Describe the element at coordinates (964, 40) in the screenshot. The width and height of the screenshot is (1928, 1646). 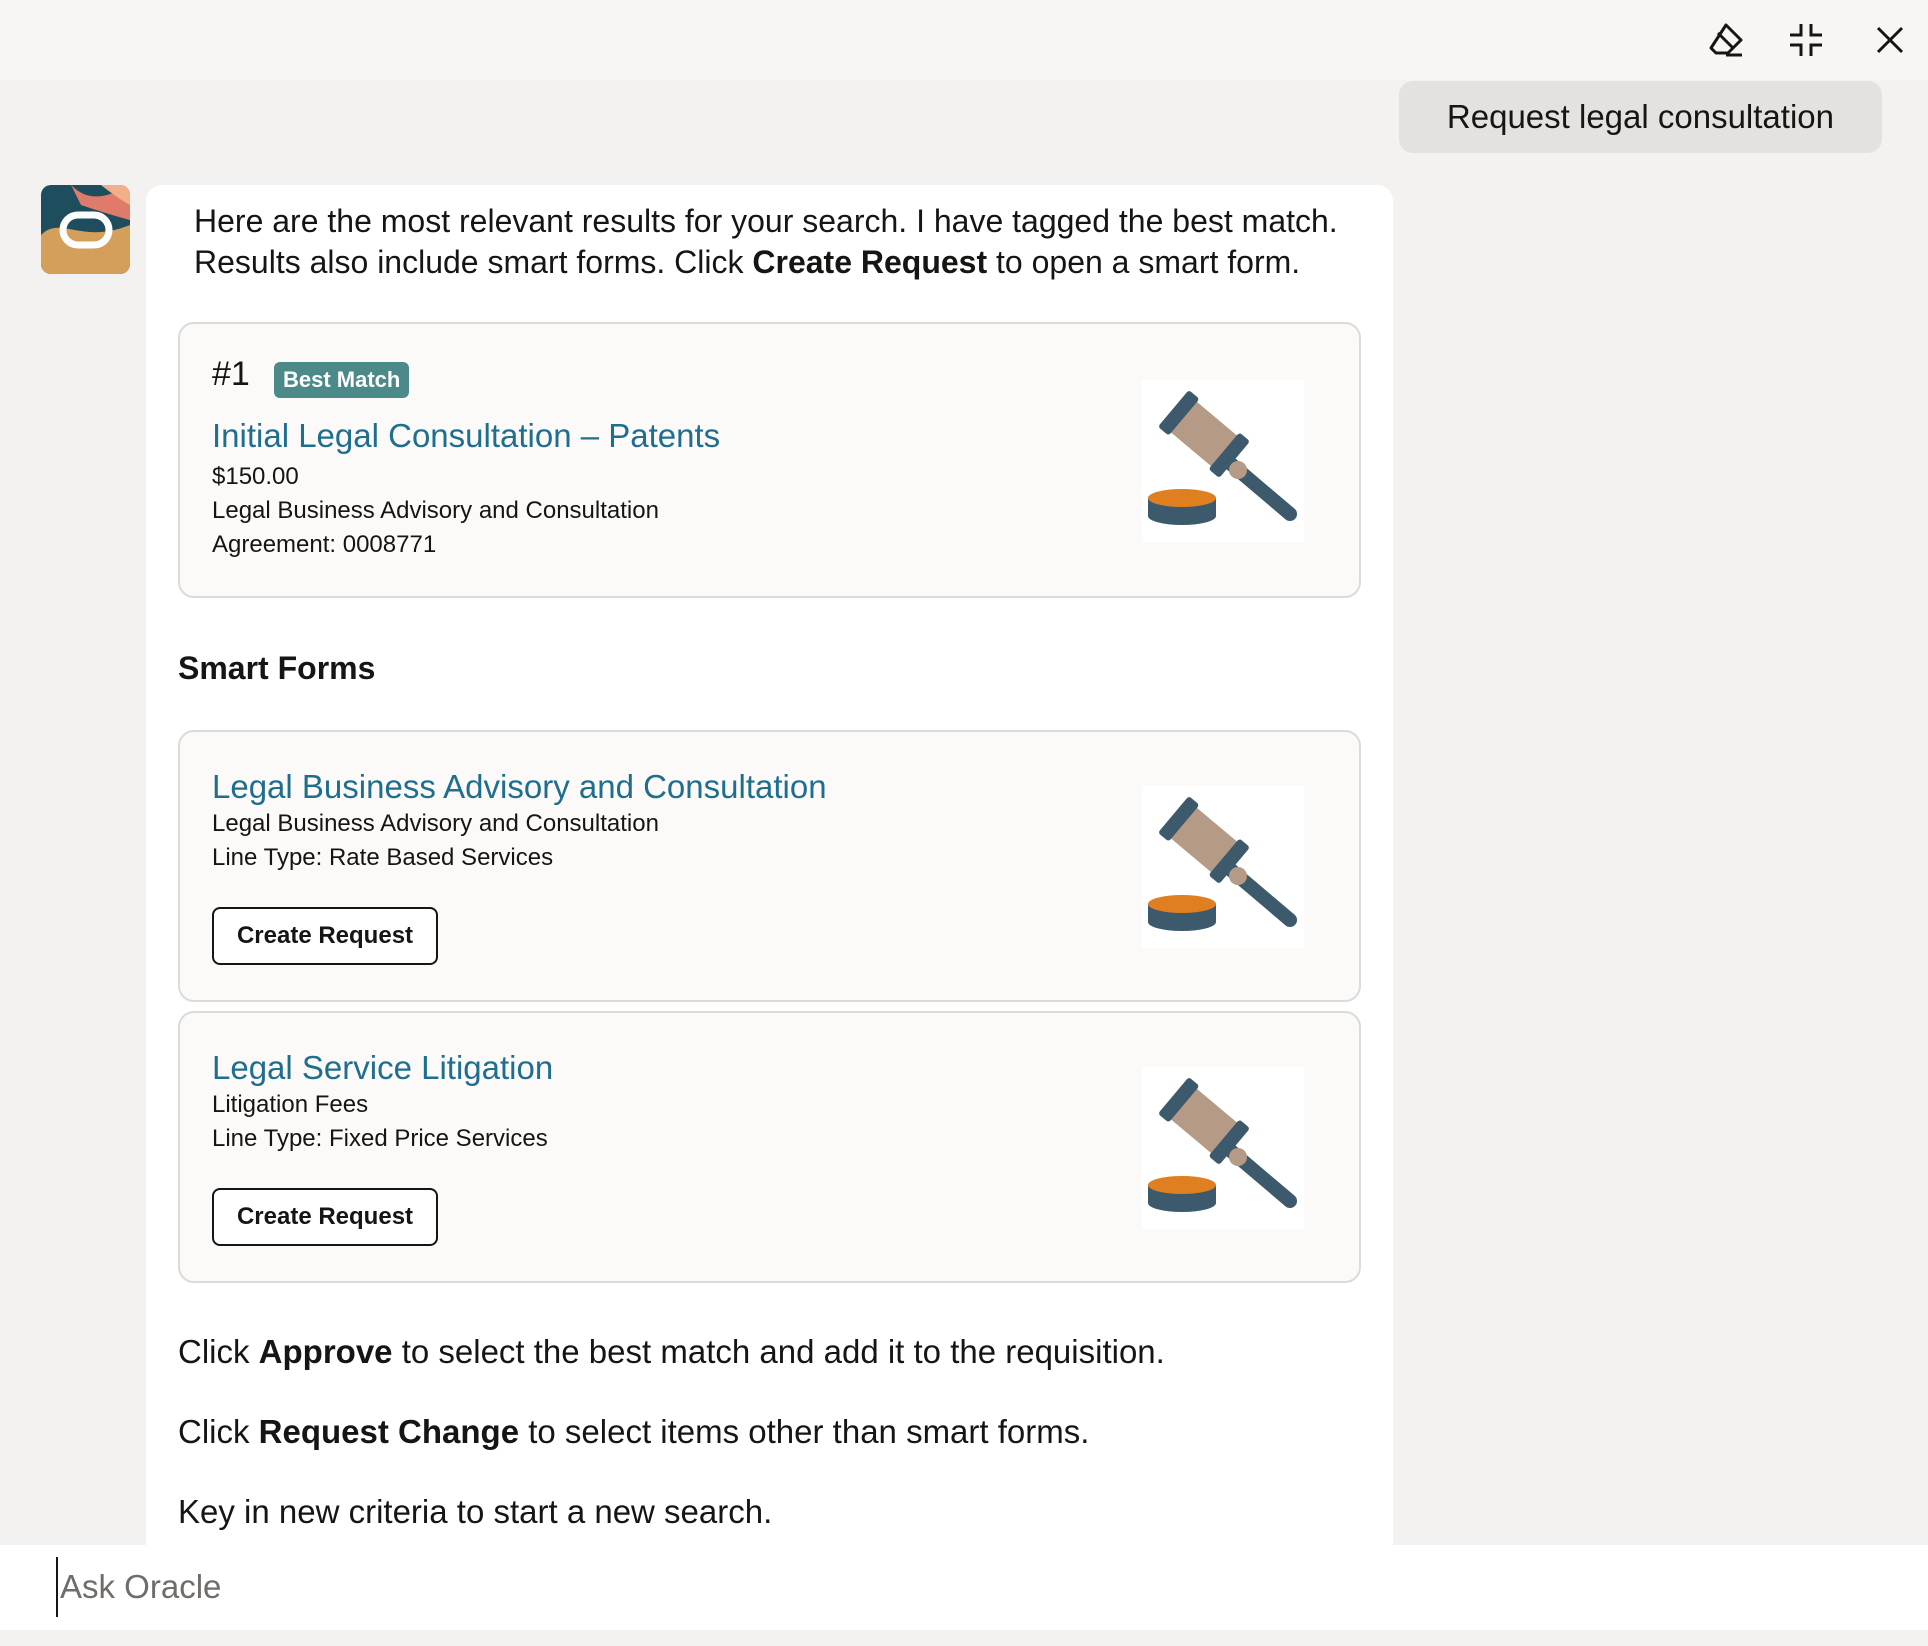
I see `top-toolbar` at that location.